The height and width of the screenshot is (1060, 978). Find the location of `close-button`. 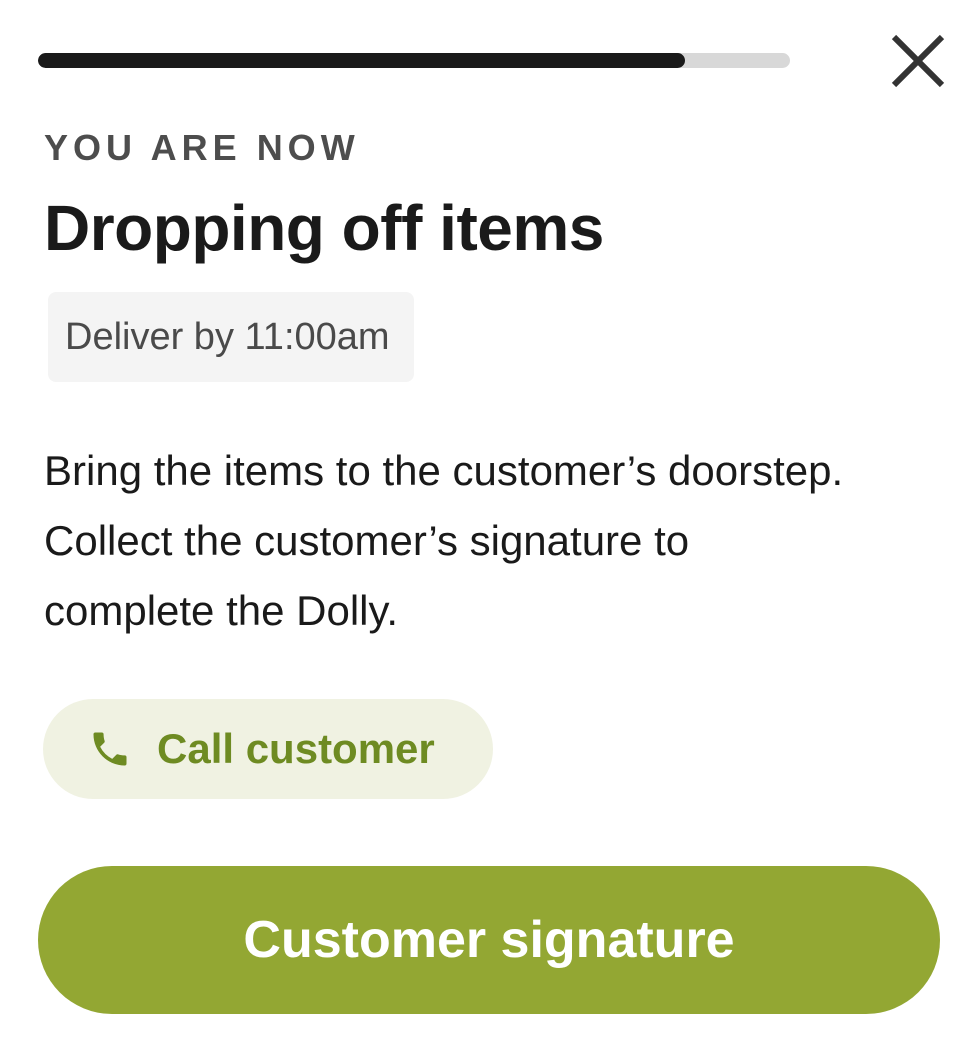

close-button is located at coordinates (918, 61).